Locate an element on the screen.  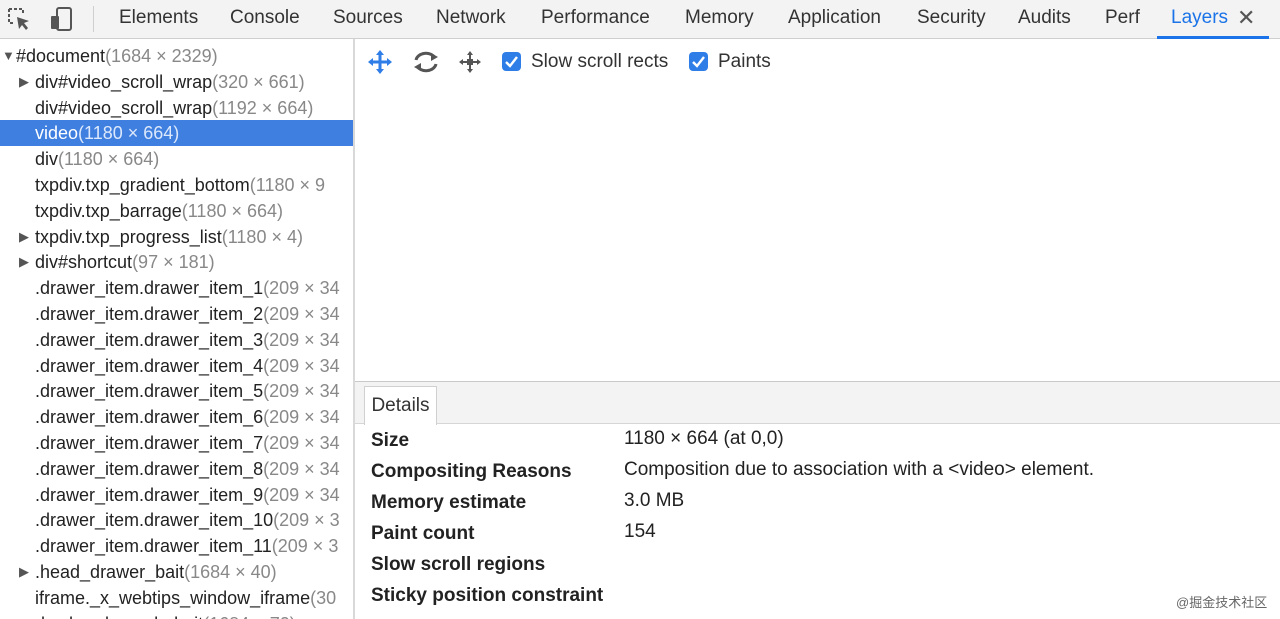
layer-name: .drawer_item.drawer_item_4 is located at coordinates (149, 365).